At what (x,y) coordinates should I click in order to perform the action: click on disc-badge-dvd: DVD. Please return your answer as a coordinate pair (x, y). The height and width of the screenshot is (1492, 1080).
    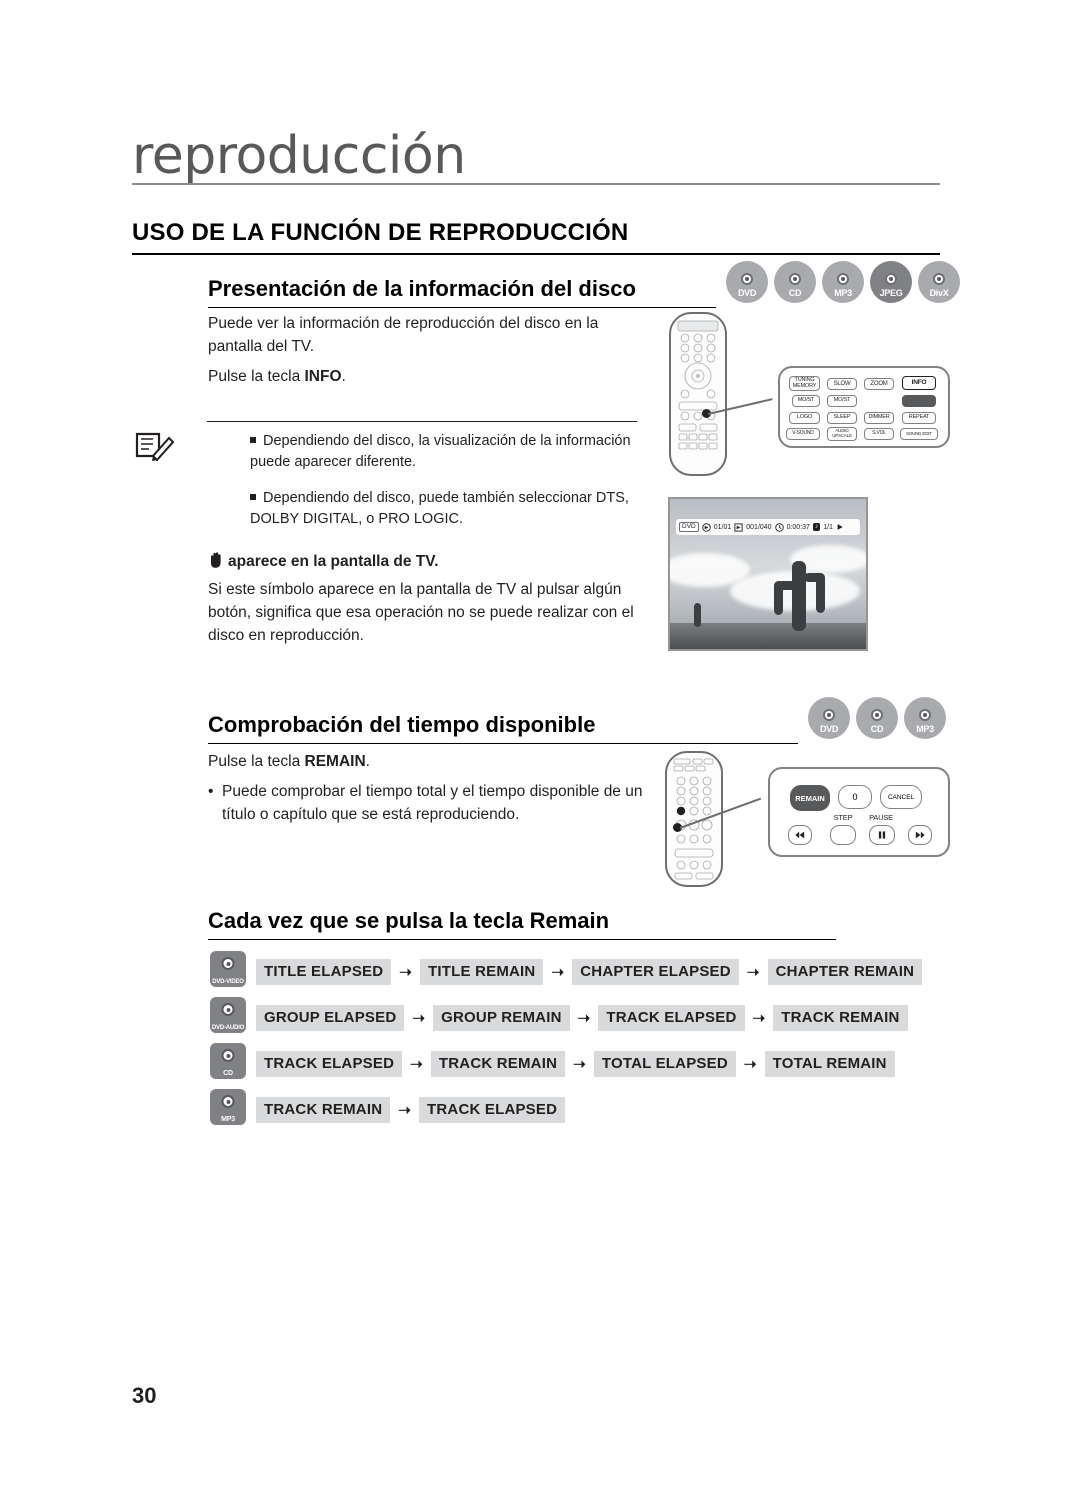
    Looking at the image, I should click on (829, 718).